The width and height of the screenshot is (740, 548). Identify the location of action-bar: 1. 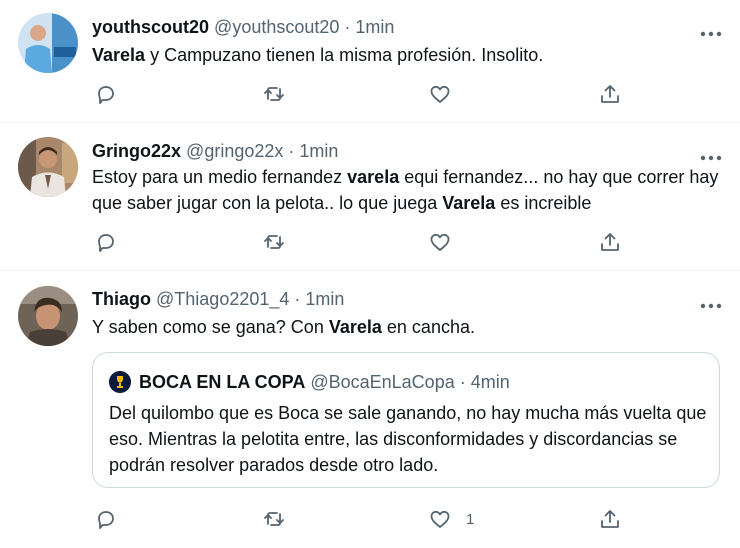
(362, 519).